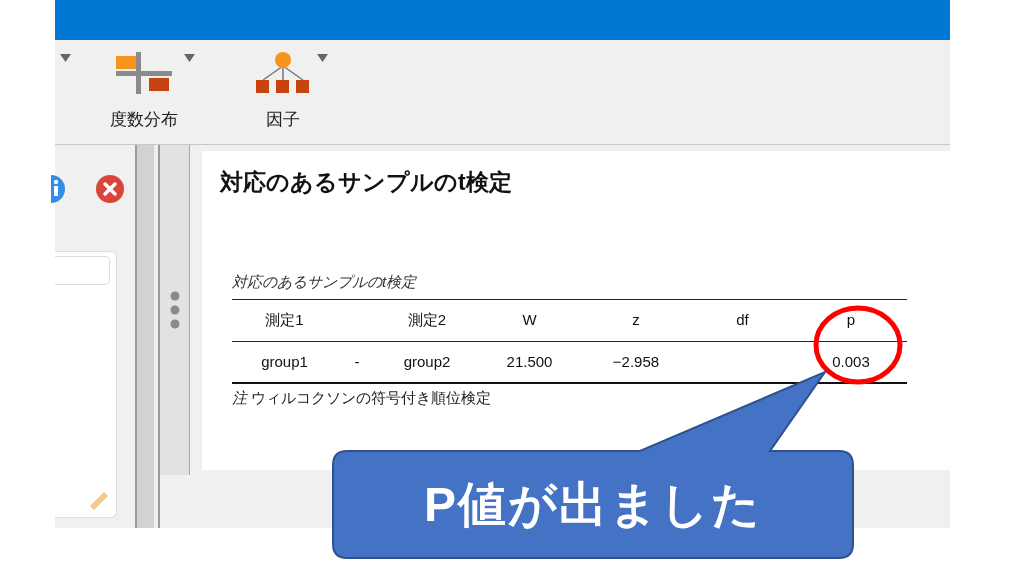 This screenshot has height=576, width=1024. I want to click on column-header: W, so click(529, 321).